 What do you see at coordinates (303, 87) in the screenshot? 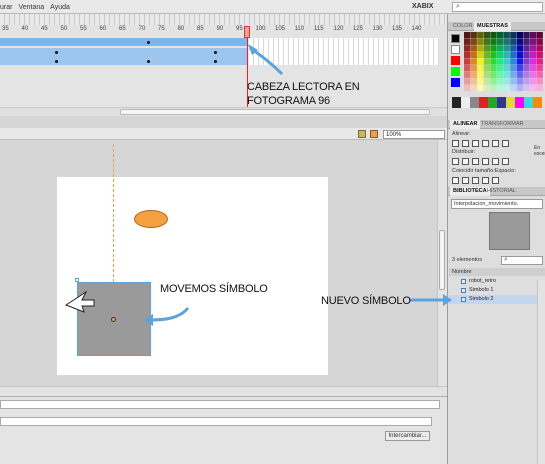
I see `annotation-playhead-line1: CABEZA LECTORA EN` at bounding box center [303, 87].